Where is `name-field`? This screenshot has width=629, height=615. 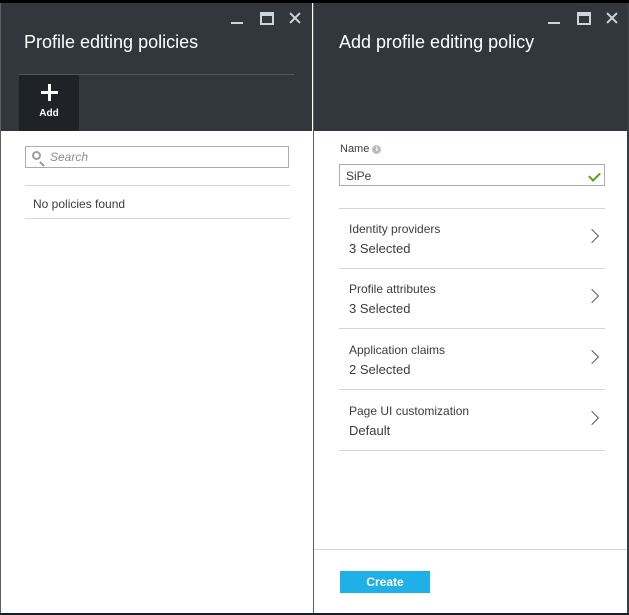
name-field is located at coordinates (472, 175).